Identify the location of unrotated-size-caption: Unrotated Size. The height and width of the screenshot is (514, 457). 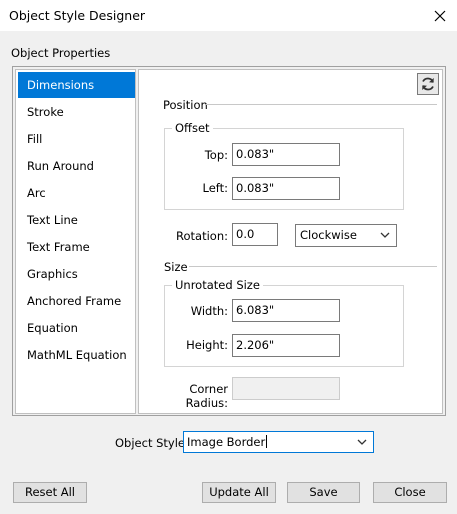
(217, 285).